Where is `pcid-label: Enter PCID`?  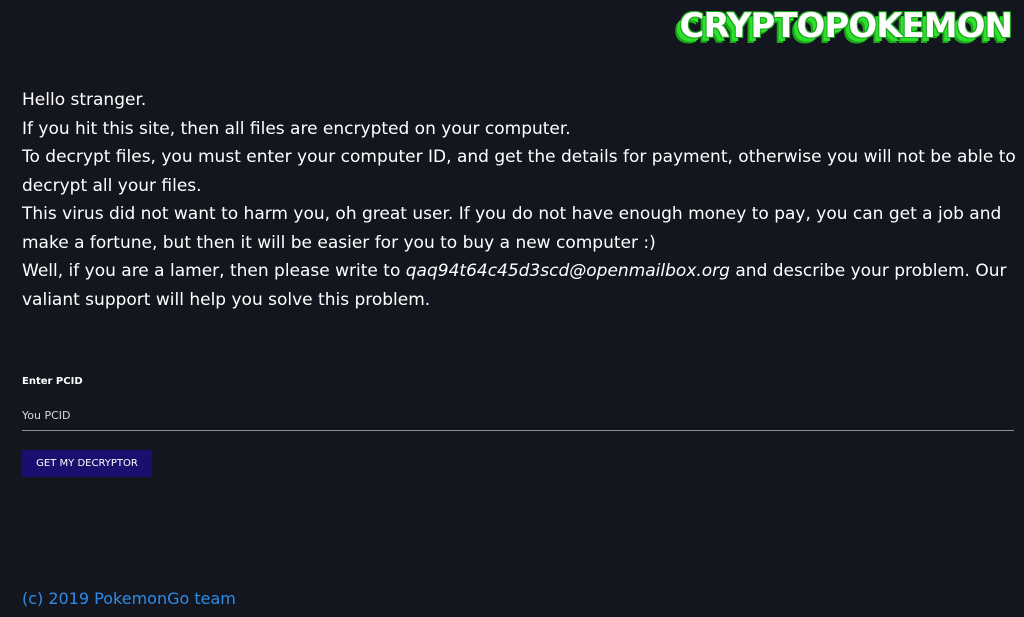
pcid-label: Enter PCID is located at coordinates (52, 381).